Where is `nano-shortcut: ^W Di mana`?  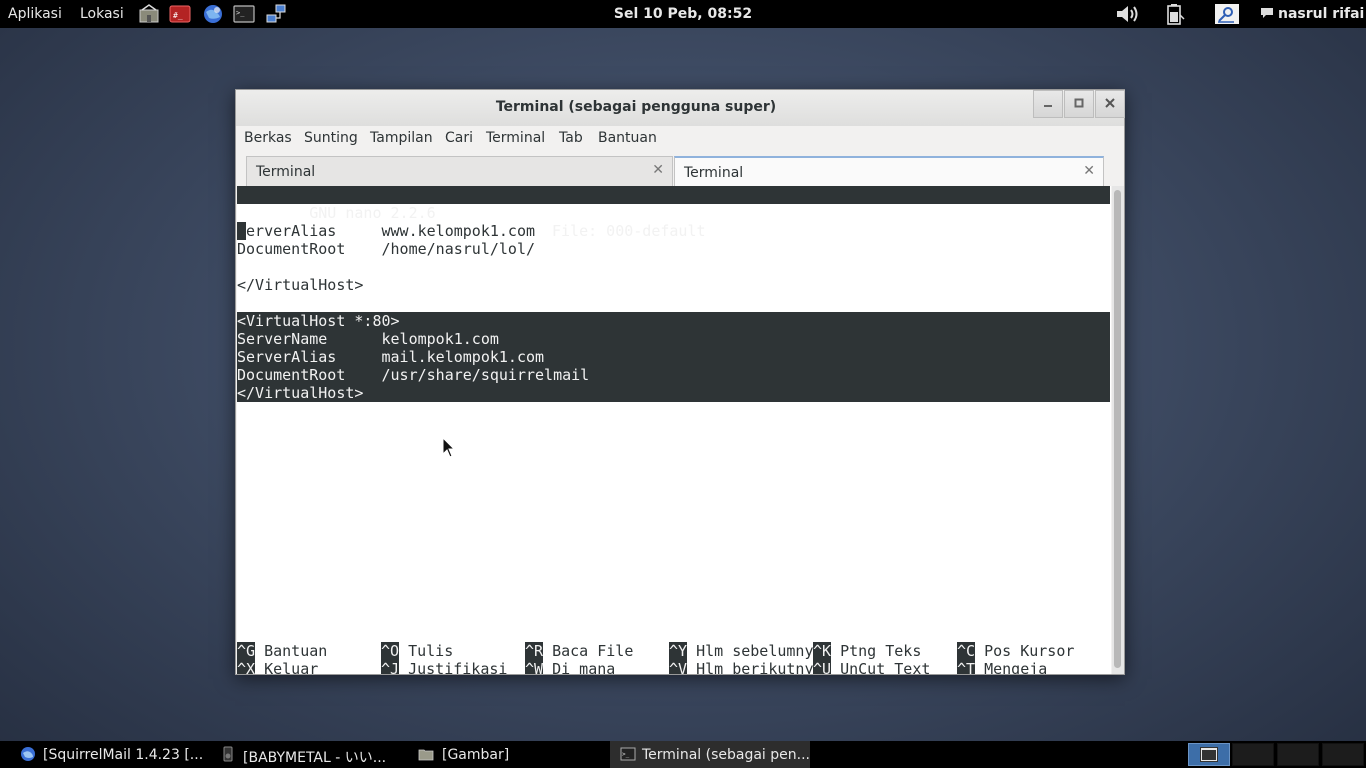
nano-shortcut: ^W Di mana is located at coordinates (570, 667).